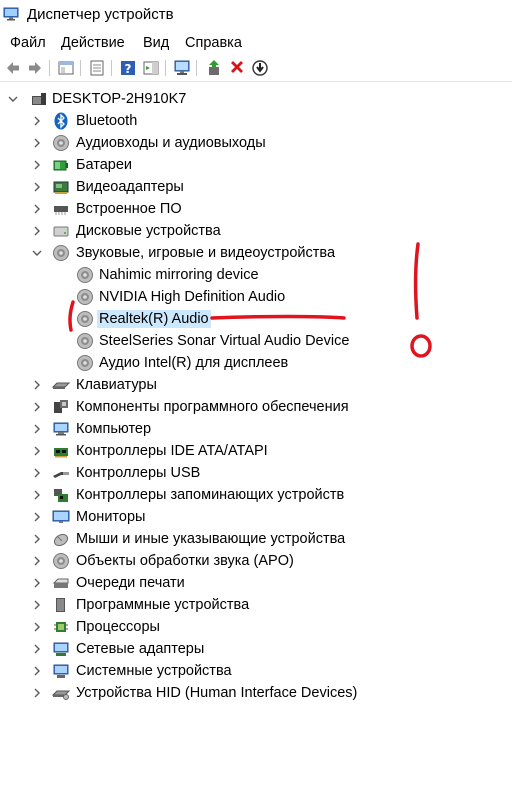 The height and width of the screenshot is (808, 512). What do you see at coordinates (61, 231) in the screenshot?
I see `disk-drive-icon` at bounding box center [61, 231].